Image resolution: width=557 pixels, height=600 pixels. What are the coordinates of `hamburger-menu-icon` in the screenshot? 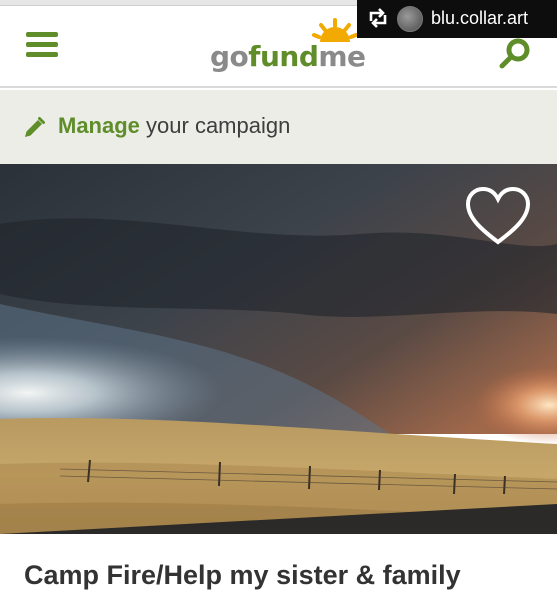 It's located at (42, 45).